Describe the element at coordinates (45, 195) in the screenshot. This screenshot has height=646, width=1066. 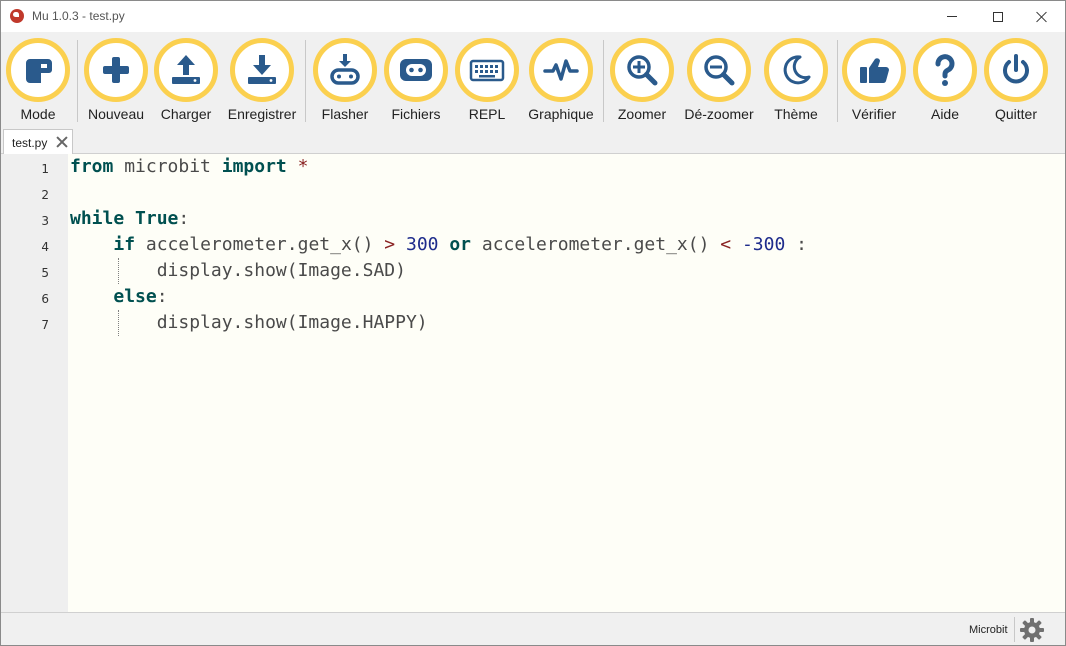
I see `line-number: 2` at that location.